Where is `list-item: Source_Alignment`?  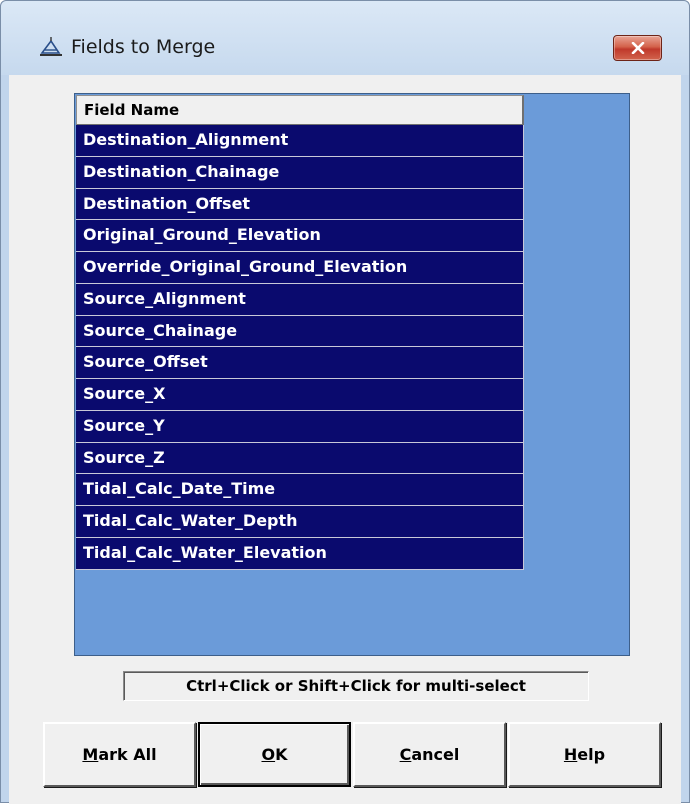
list-item: Source_Alignment is located at coordinates (300, 299).